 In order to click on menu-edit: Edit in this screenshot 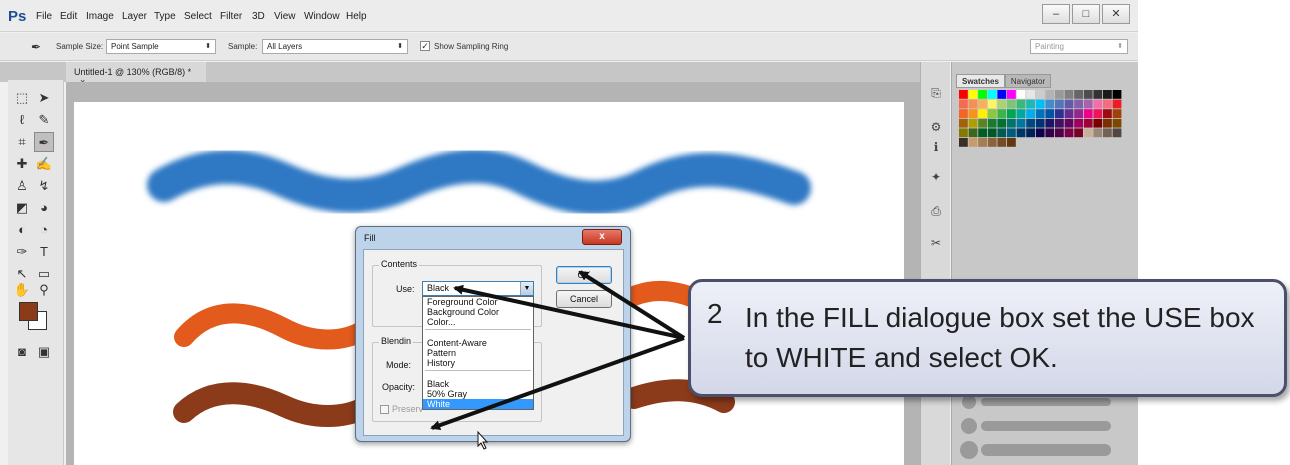, I will do `click(68, 16)`.